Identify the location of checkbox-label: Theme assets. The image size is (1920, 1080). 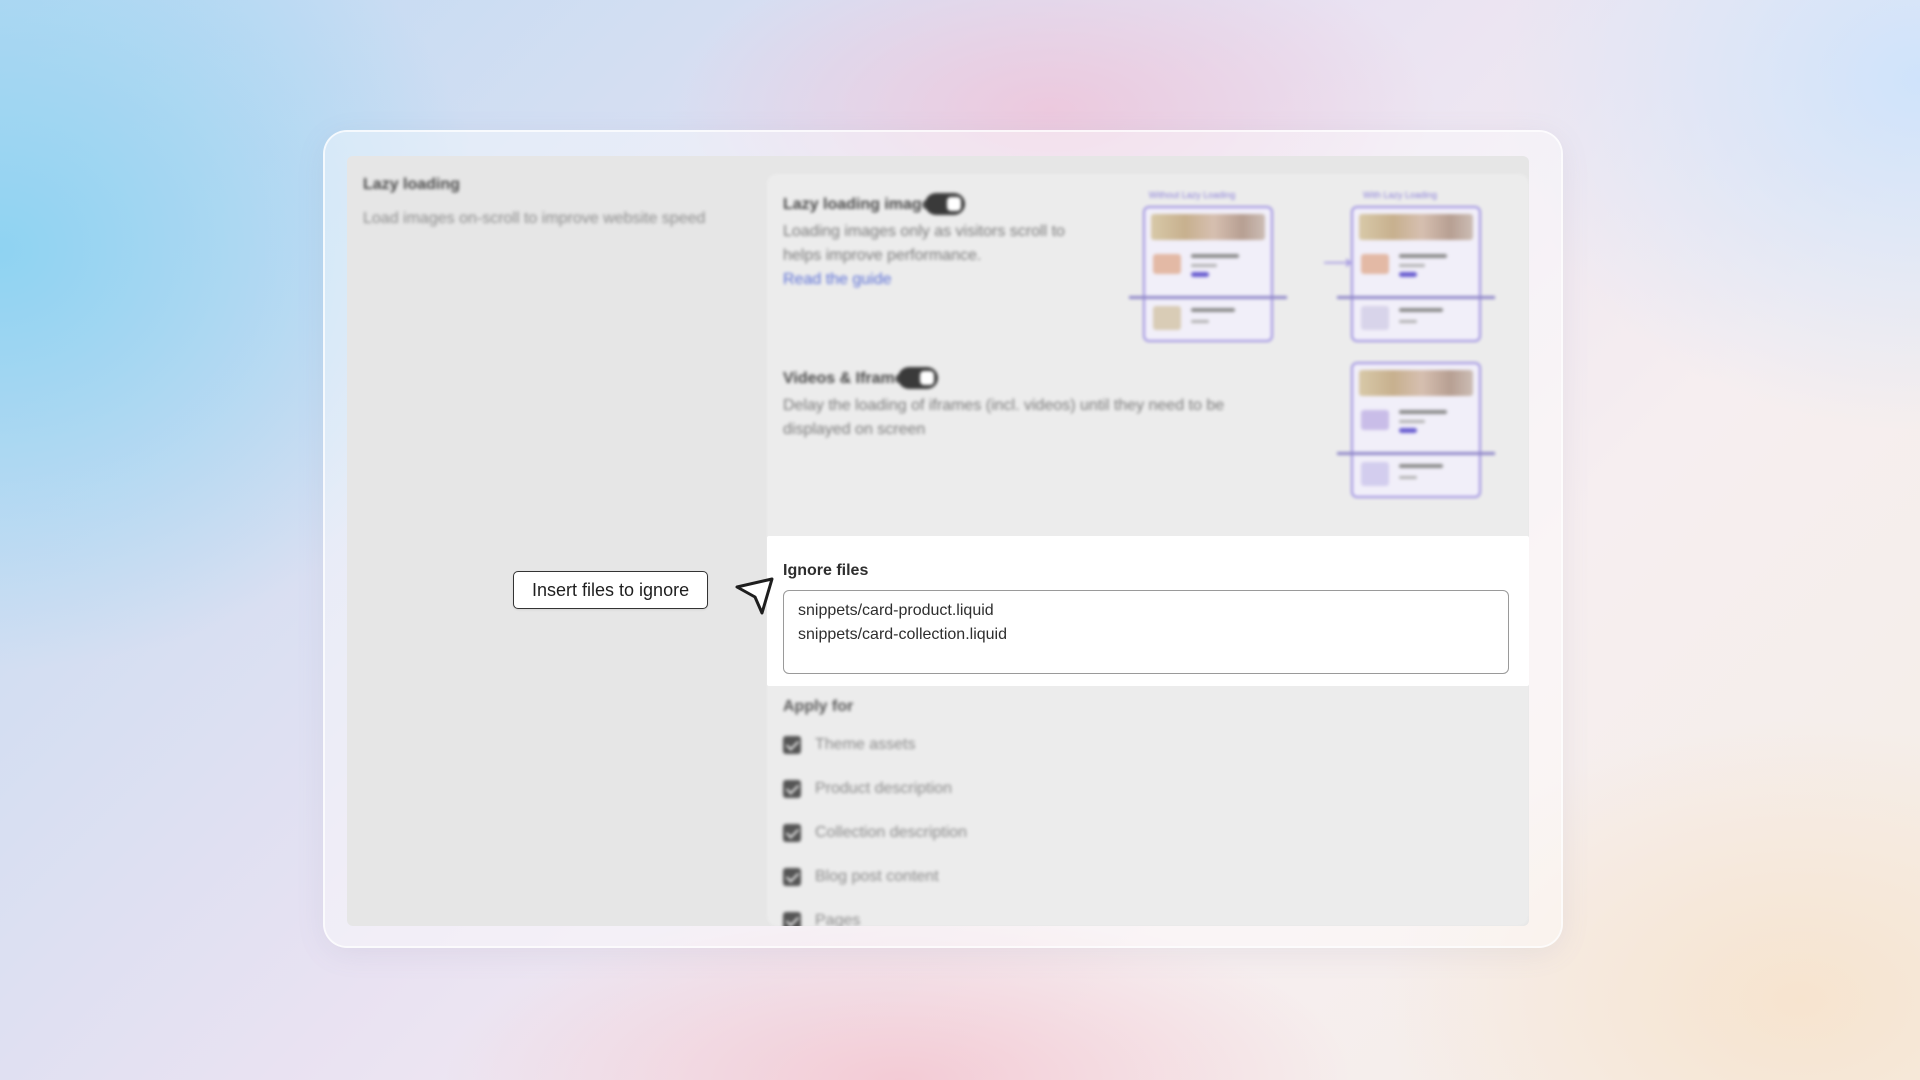
(865, 744).